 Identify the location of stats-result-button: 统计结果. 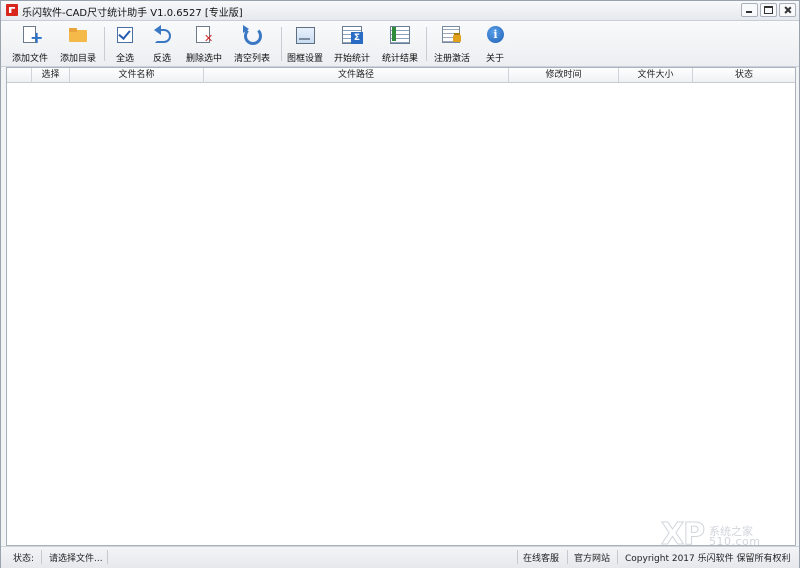
(400, 43).